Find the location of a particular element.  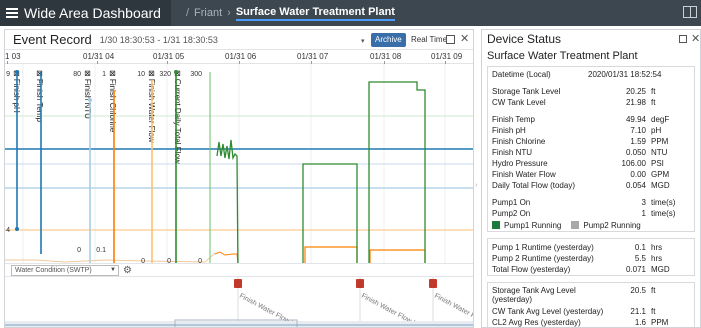

status-row-unit: pH is located at coordinates (656, 130).